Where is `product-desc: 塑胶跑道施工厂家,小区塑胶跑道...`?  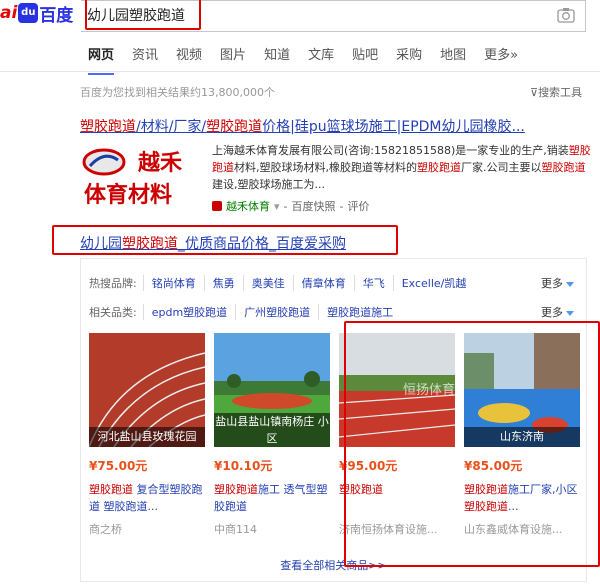 product-desc: 塑胶跑道施工厂家,小区塑胶跑道... is located at coordinates (522, 498).